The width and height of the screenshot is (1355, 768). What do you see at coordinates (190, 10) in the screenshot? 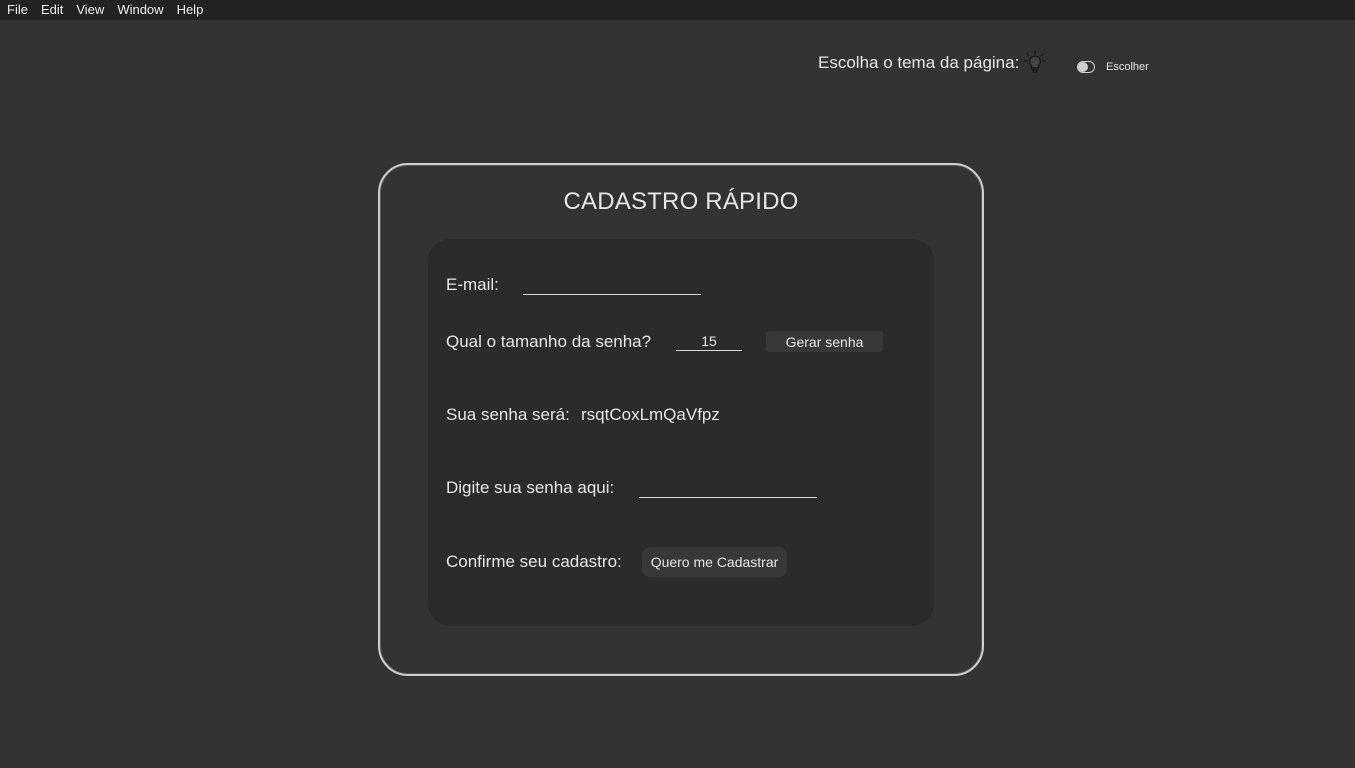
I see `menu-help: Help` at bounding box center [190, 10].